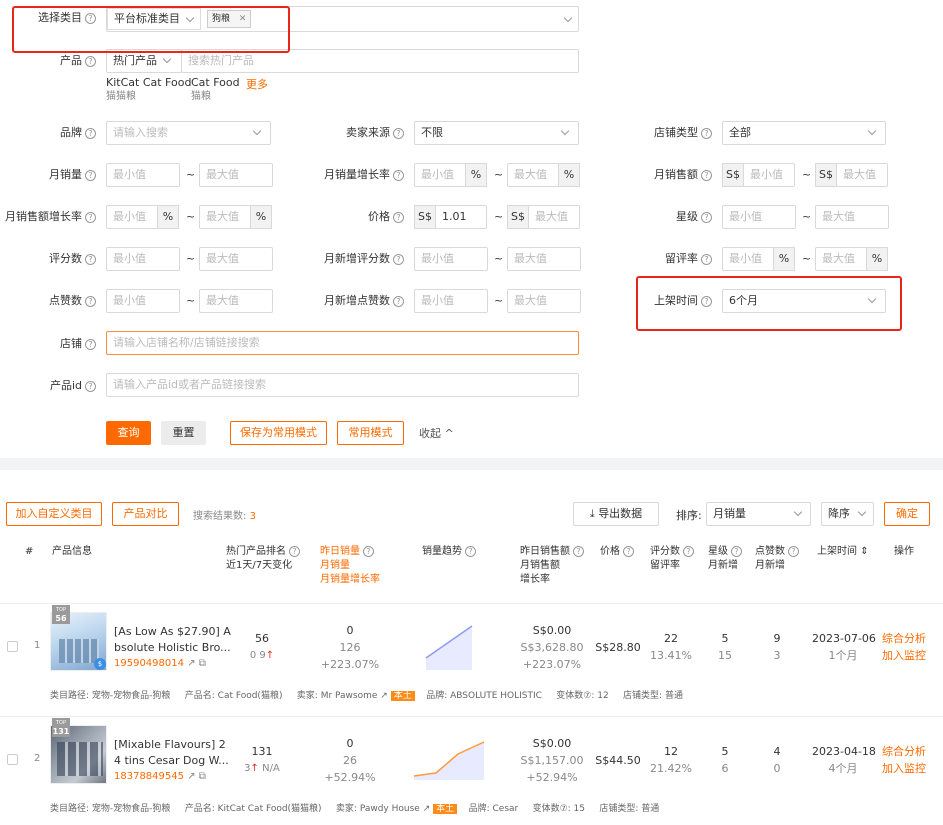 The image size is (943, 825). I want to click on header-rank: 热门产品排名? 近1天/7天变化, so click(263, 559).